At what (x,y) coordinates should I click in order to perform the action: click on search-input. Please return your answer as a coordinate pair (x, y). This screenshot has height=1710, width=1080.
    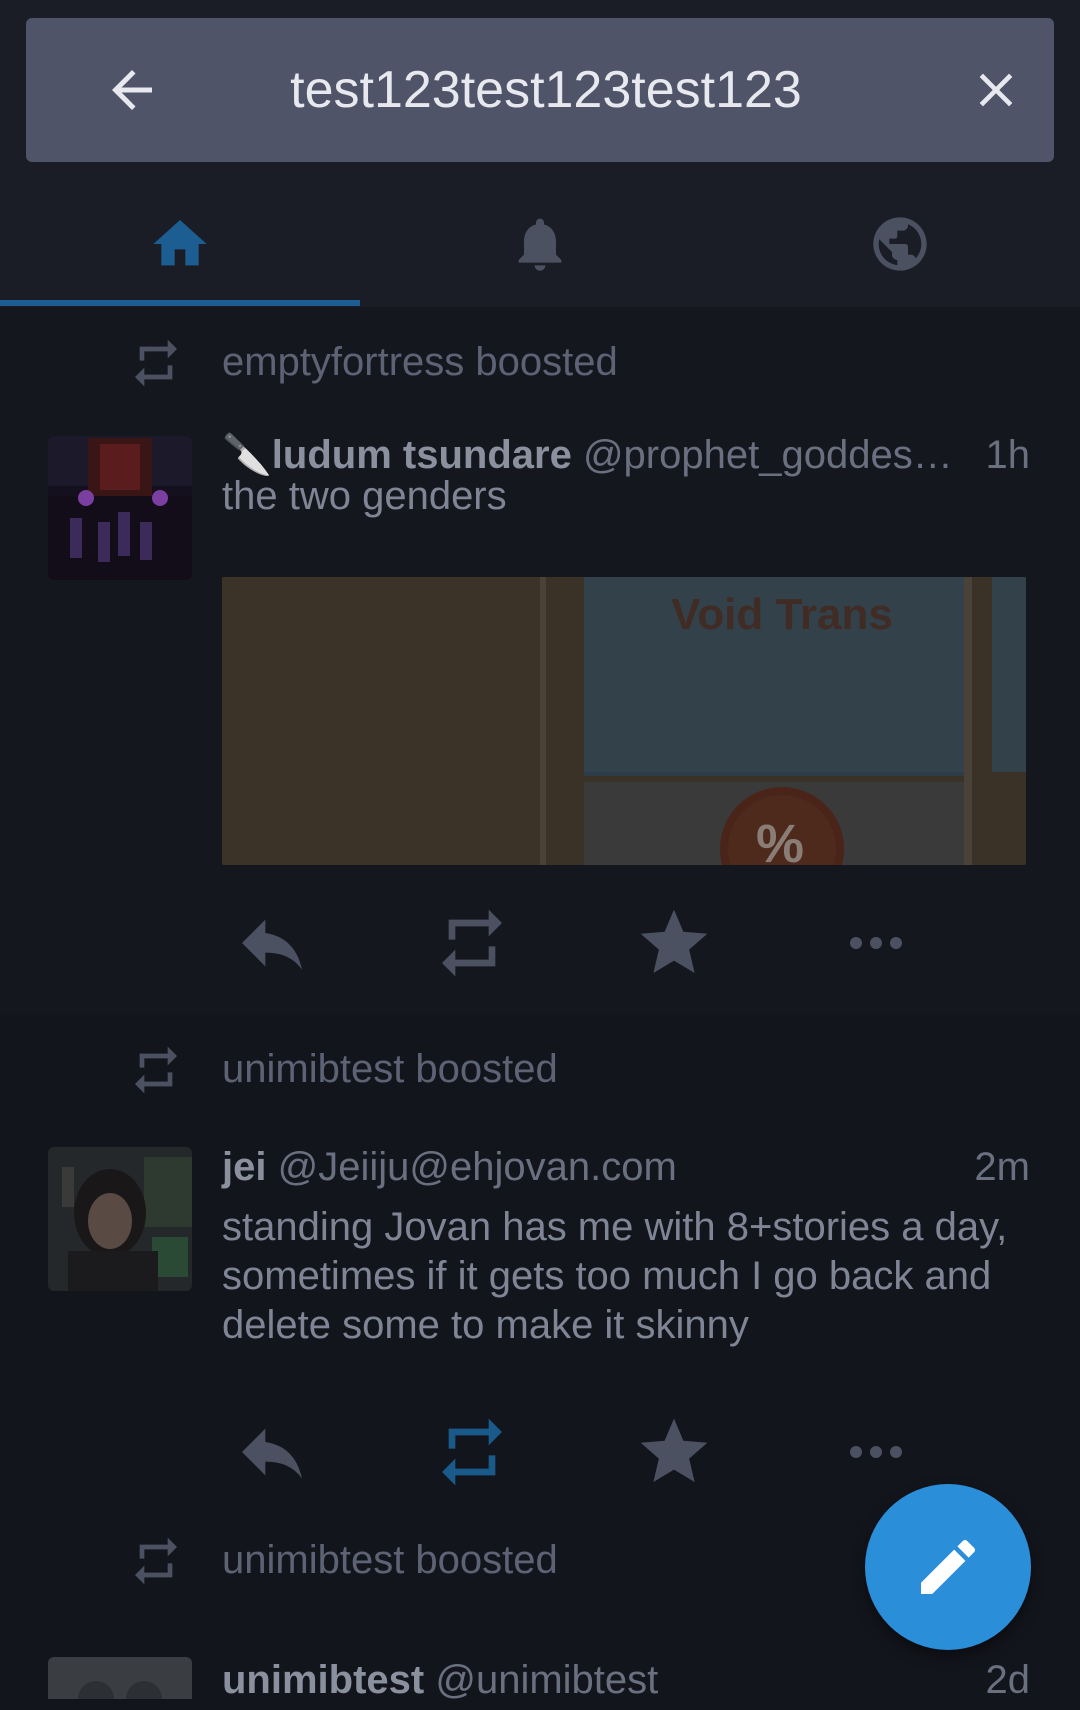
    Looking at the image, I should click on (546, 90).